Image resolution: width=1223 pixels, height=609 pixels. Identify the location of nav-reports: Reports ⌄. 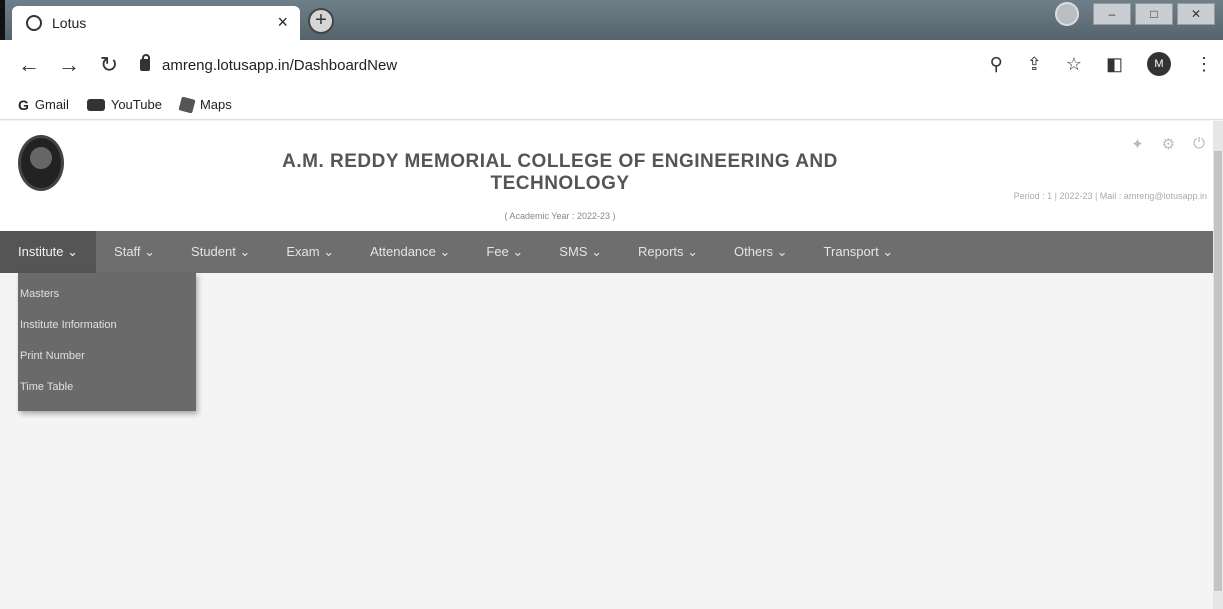
(668, 252).